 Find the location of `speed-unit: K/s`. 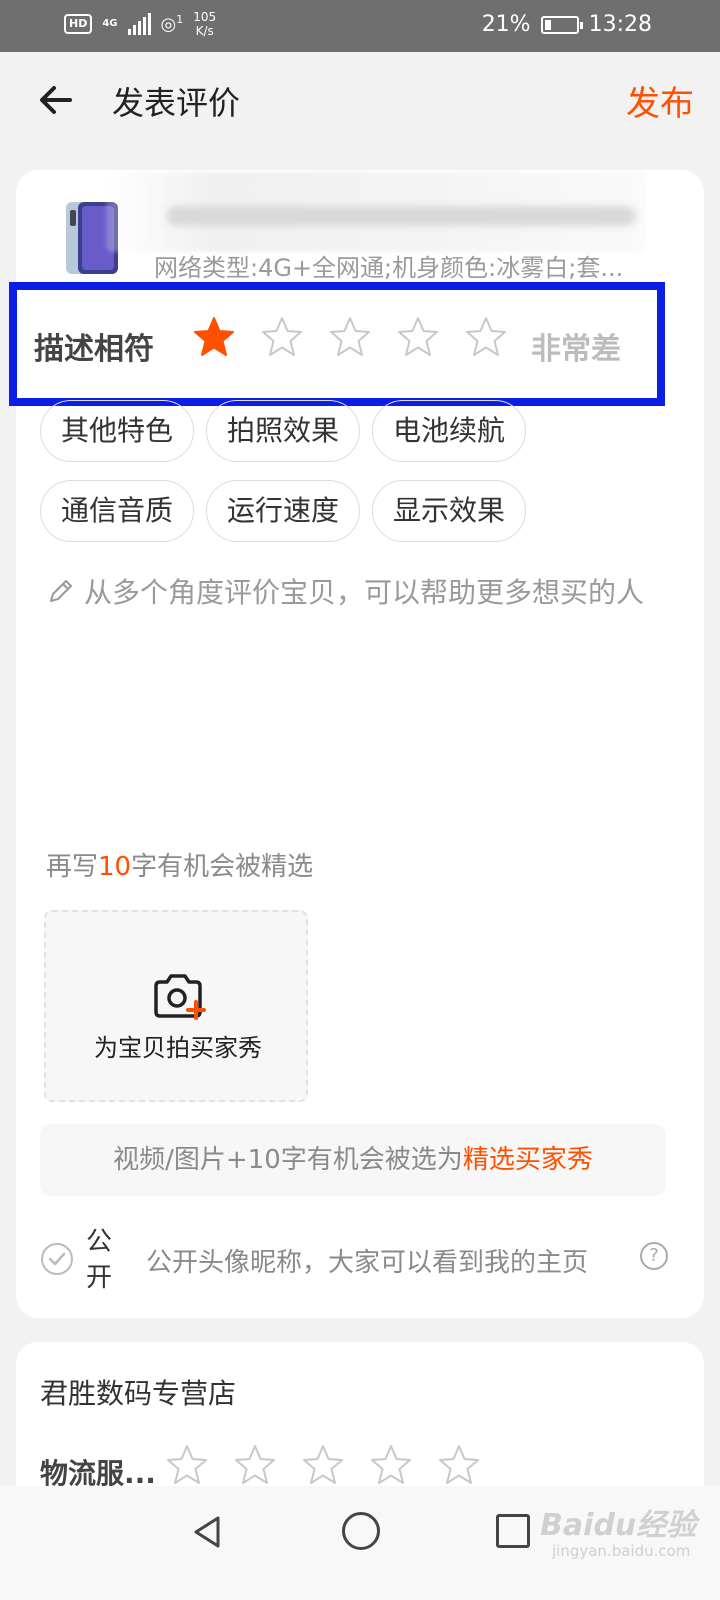

speed-unit: K/s is located at coordinates (204, 31).